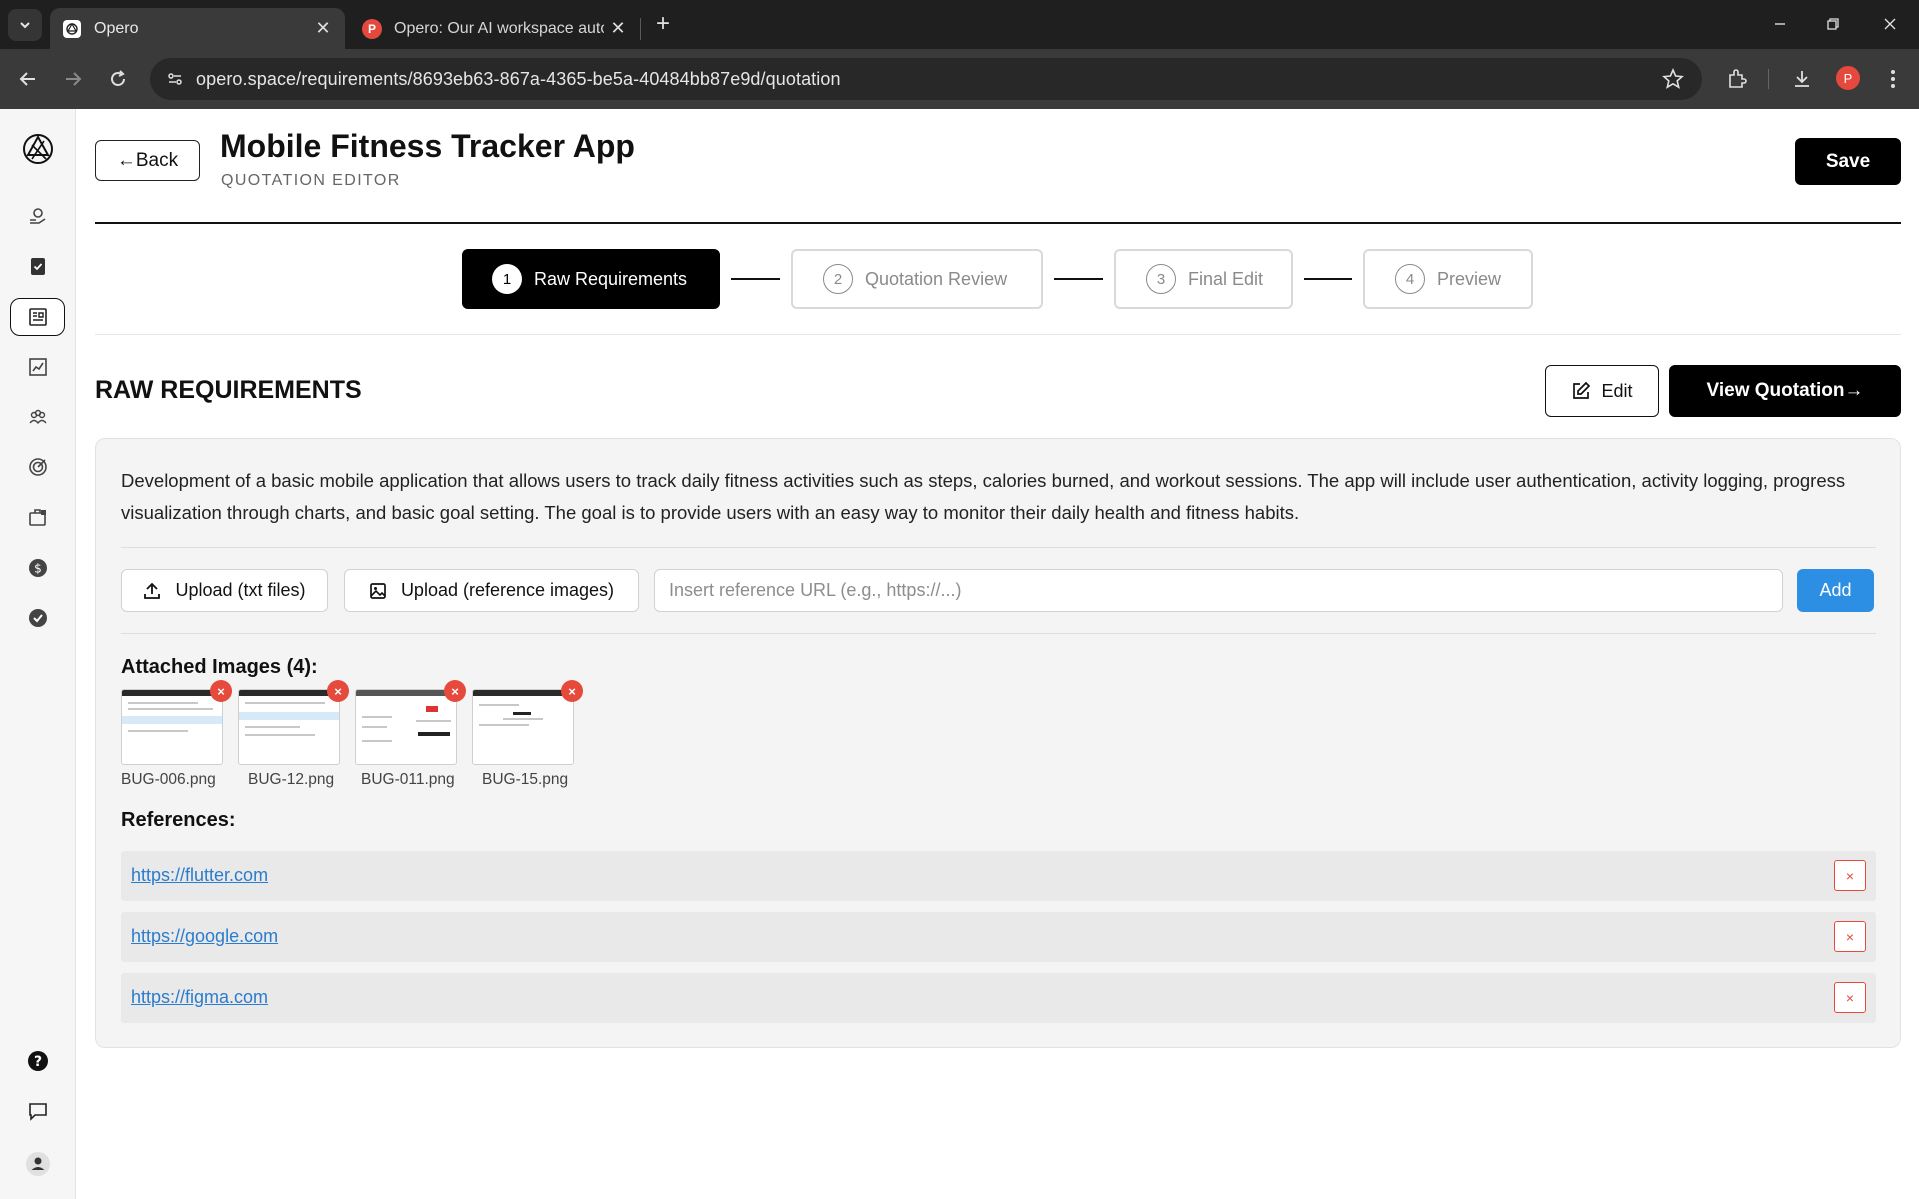 Image resolution: width=1919 pixels, height=1199 pixels. I want to click on edit-button: Edit, so click(1602, 391).